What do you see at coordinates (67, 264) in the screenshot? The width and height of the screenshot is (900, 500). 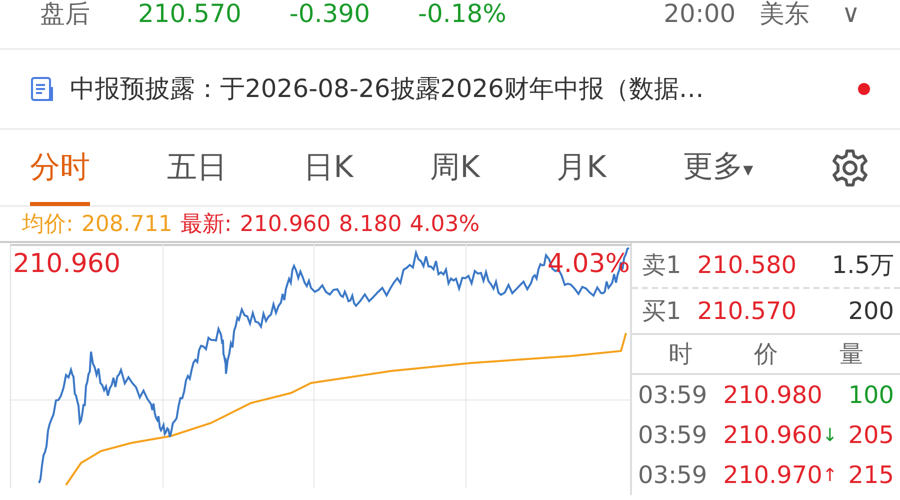 I see `high-price-label: 210.960` at bounding box center [67, 264].